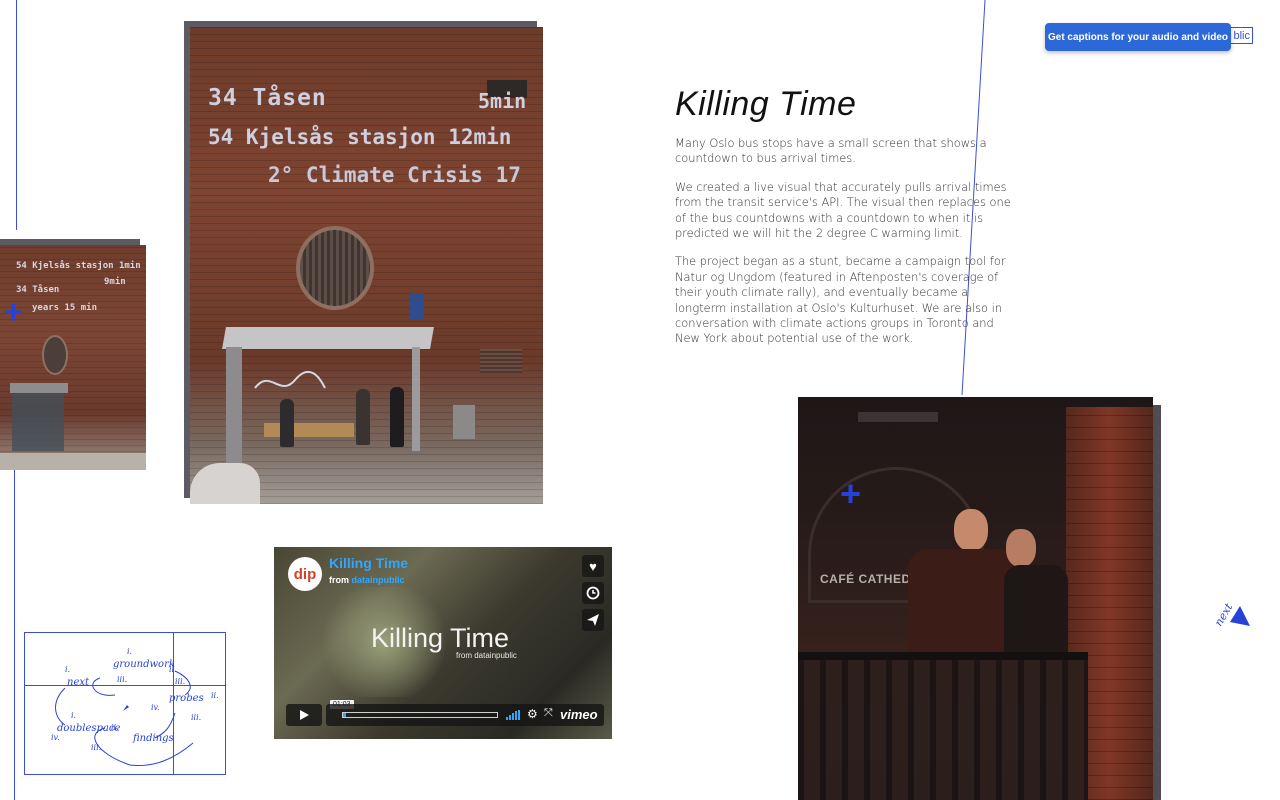  What do you see at coordinates (13, 312) in the screenshot?
I see `plus-marker-left: +` at bounding box center [13, 312].